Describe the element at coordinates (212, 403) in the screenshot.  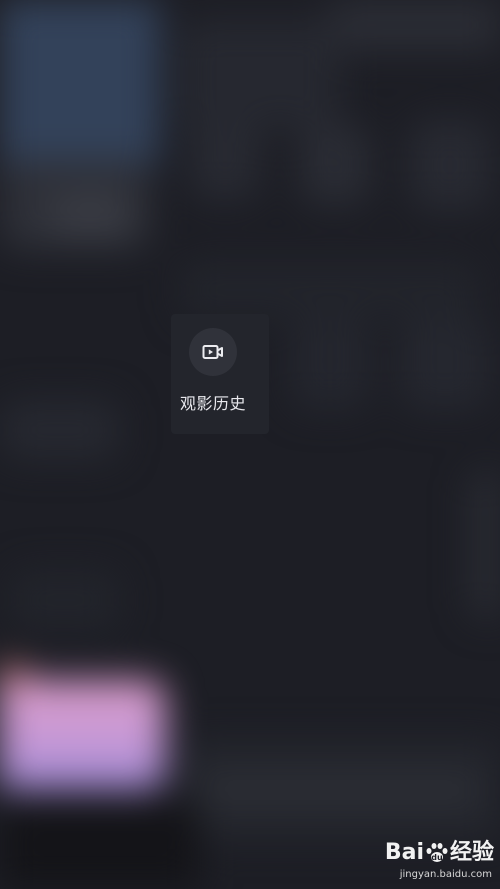
I see `menu-item-label: 观影历史` at that location.